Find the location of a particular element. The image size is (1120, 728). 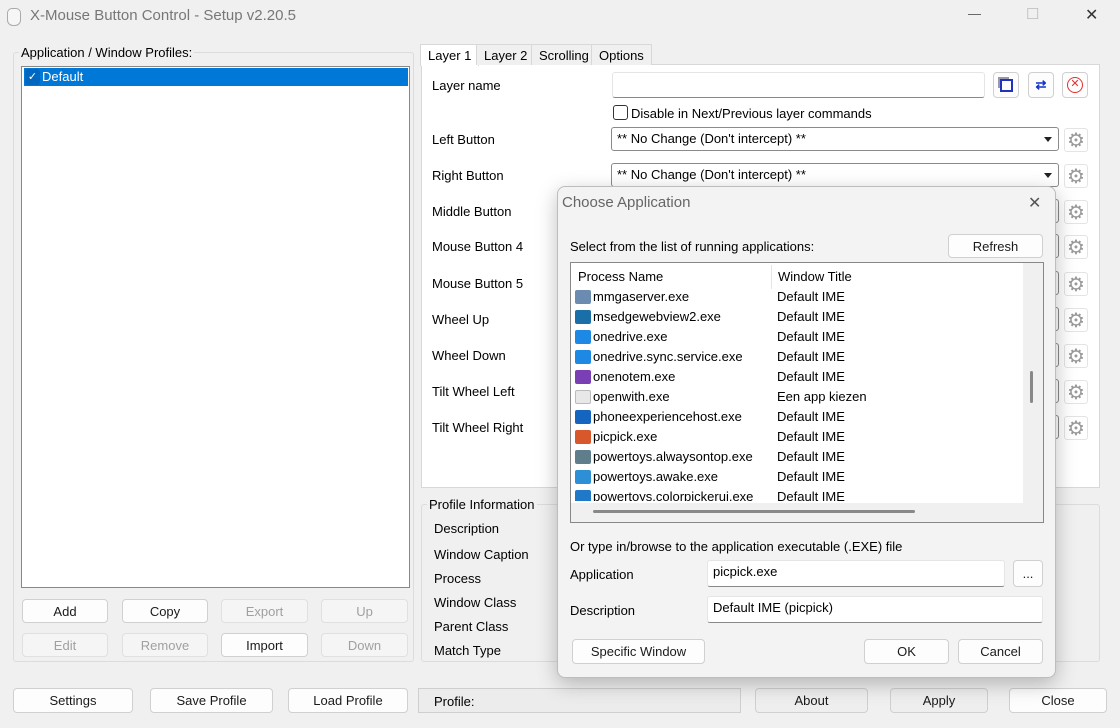

column-window-title: Window Title is located at coordinates (815, 276).